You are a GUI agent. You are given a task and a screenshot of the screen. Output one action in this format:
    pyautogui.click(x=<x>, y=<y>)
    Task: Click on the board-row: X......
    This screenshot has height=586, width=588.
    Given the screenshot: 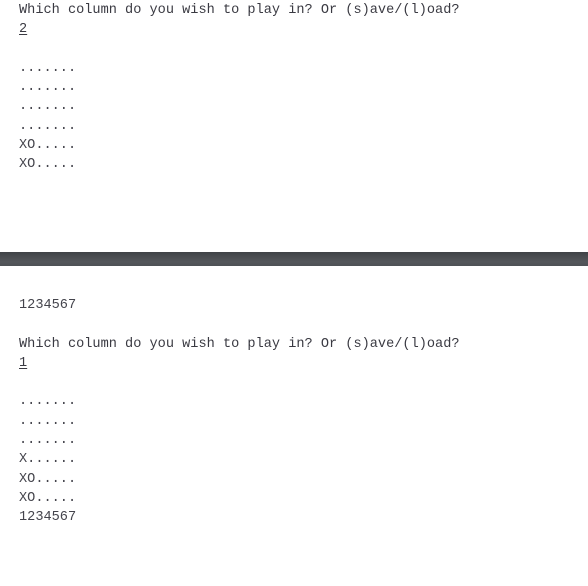 What is the action you would take?
    pyautogui.click(x=48, y=460)
    